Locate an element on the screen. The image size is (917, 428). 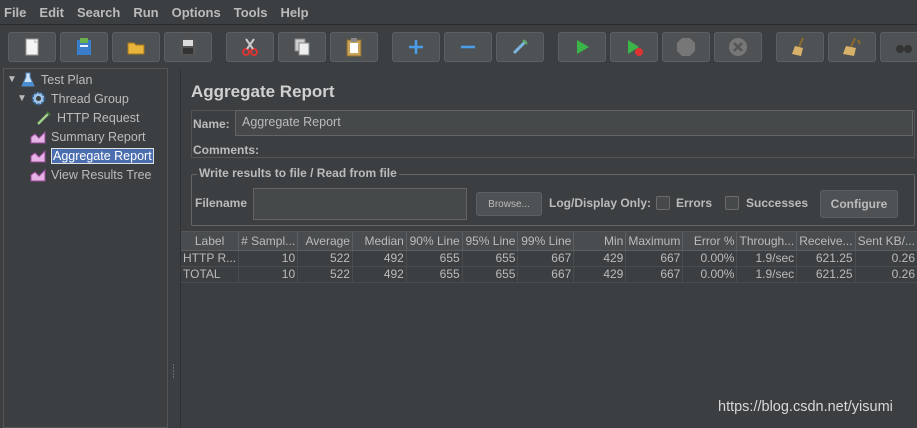
successes-checkbox is located at coordinates (732, 203).